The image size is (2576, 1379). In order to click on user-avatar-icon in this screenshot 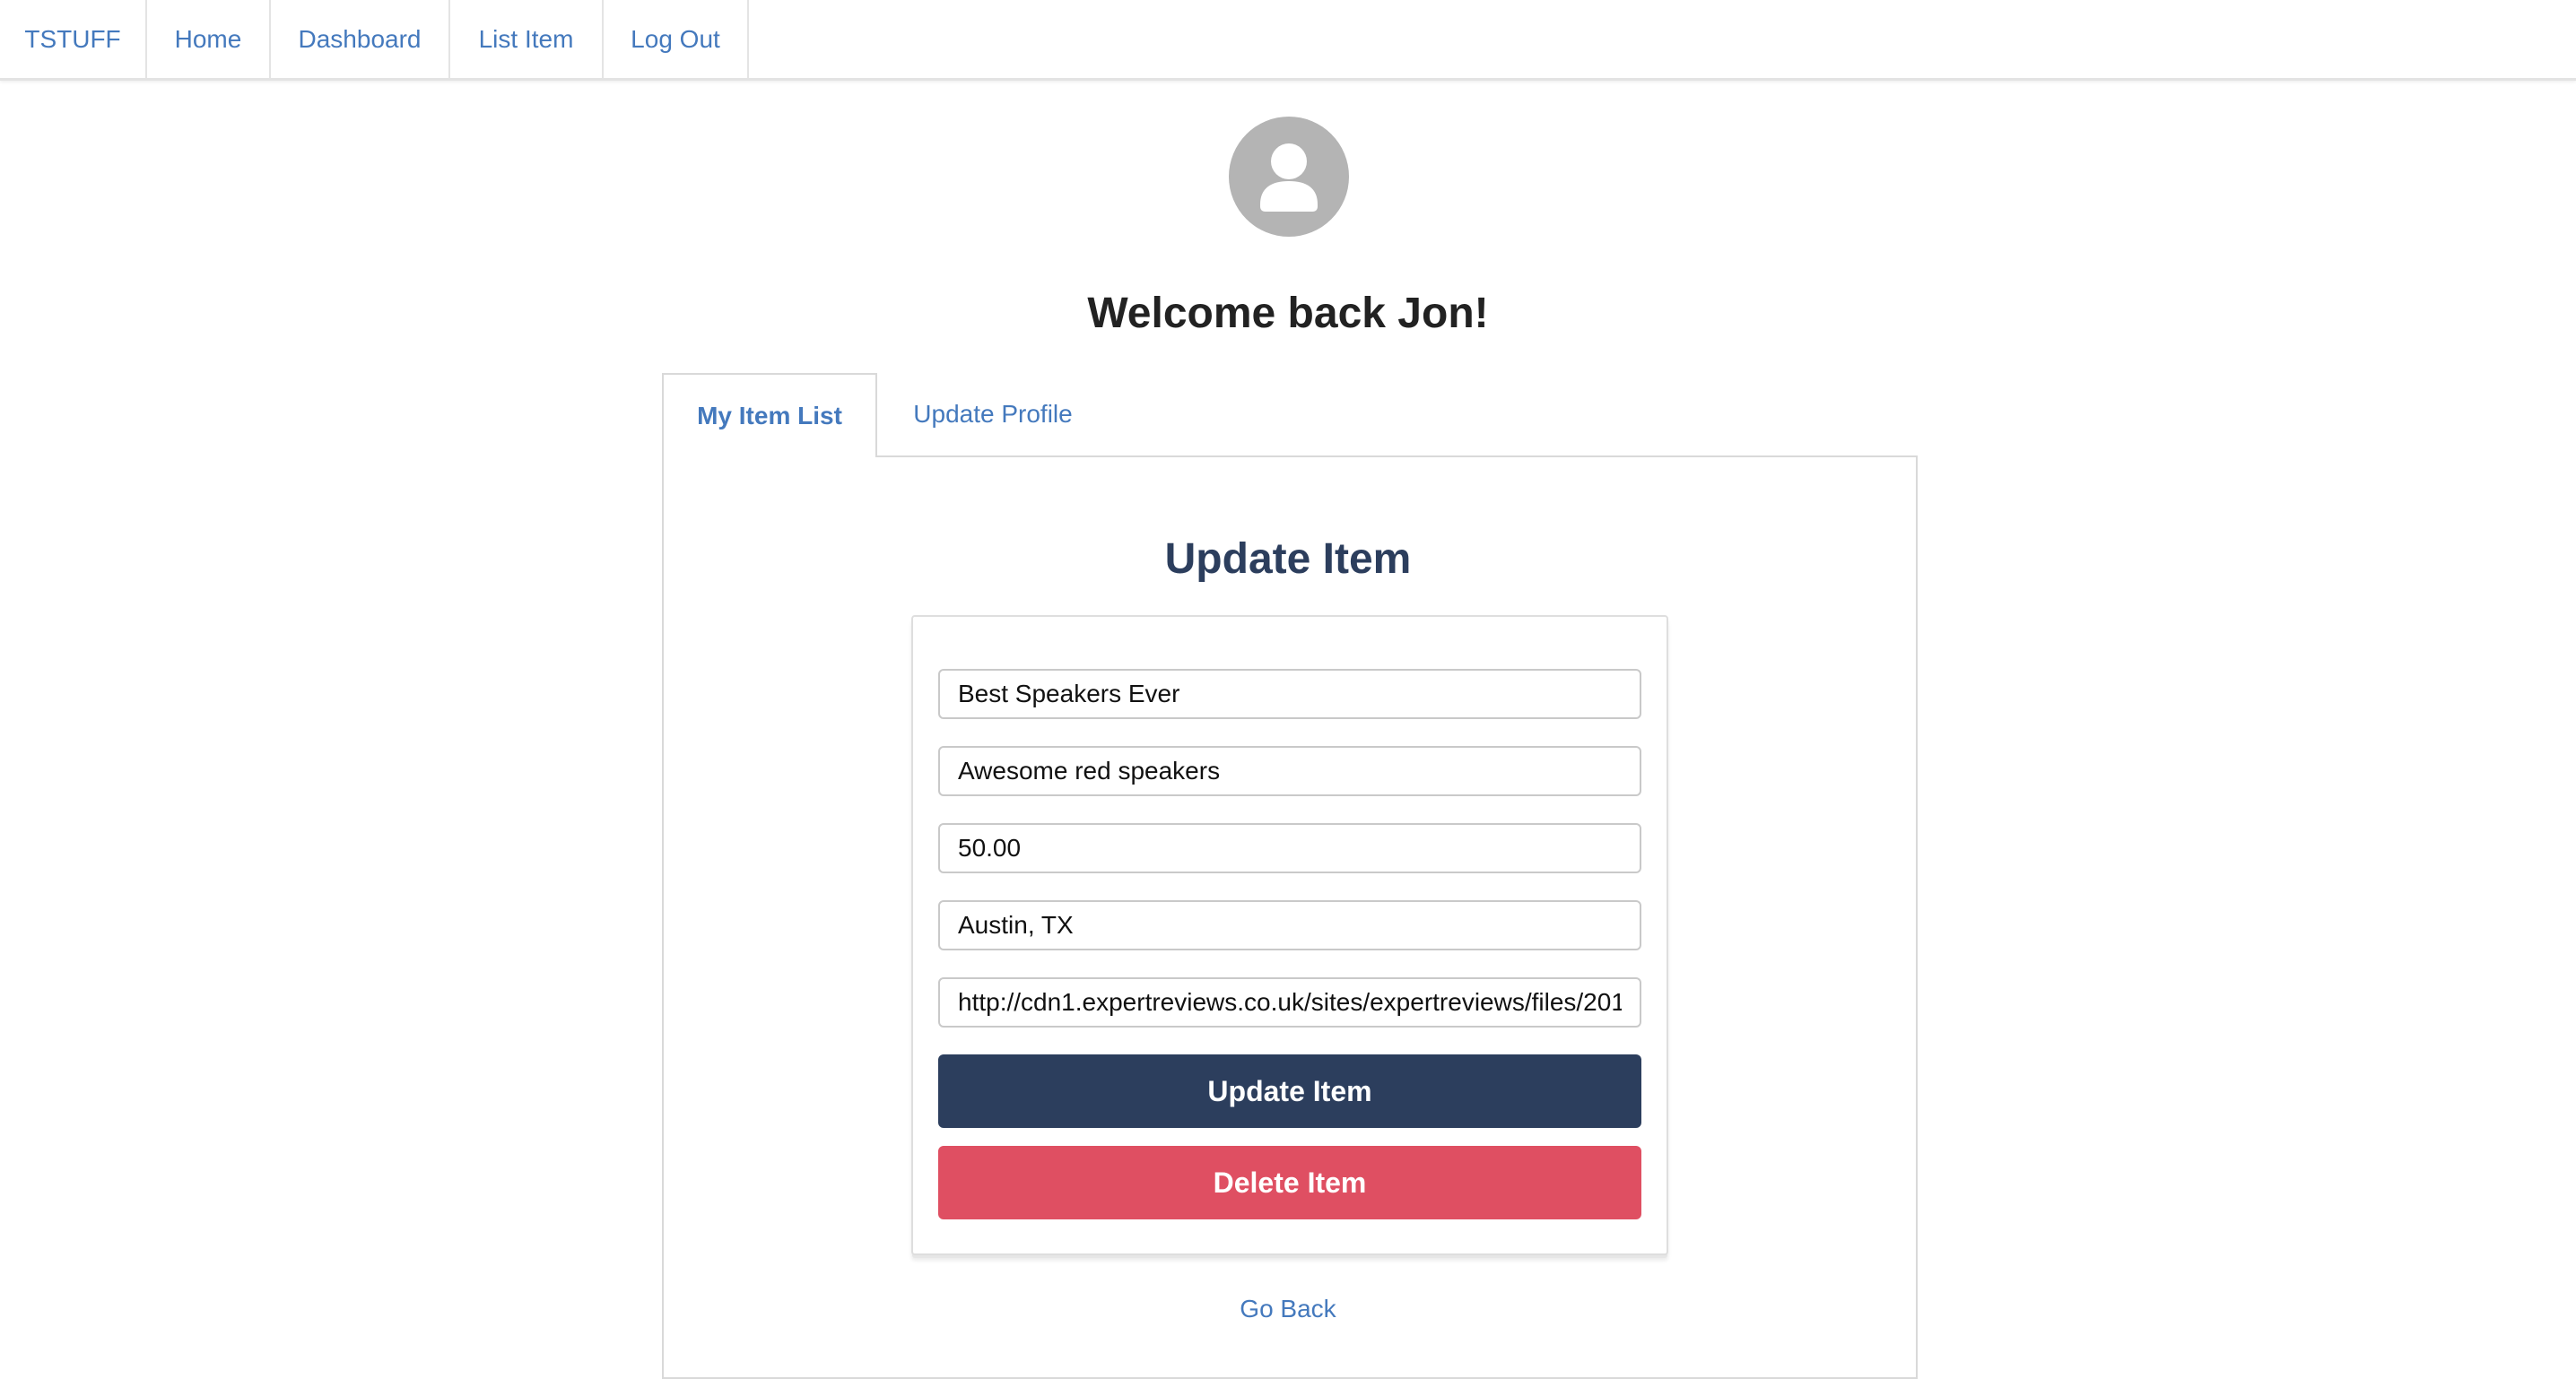, I will do `click(1289, 178)`.